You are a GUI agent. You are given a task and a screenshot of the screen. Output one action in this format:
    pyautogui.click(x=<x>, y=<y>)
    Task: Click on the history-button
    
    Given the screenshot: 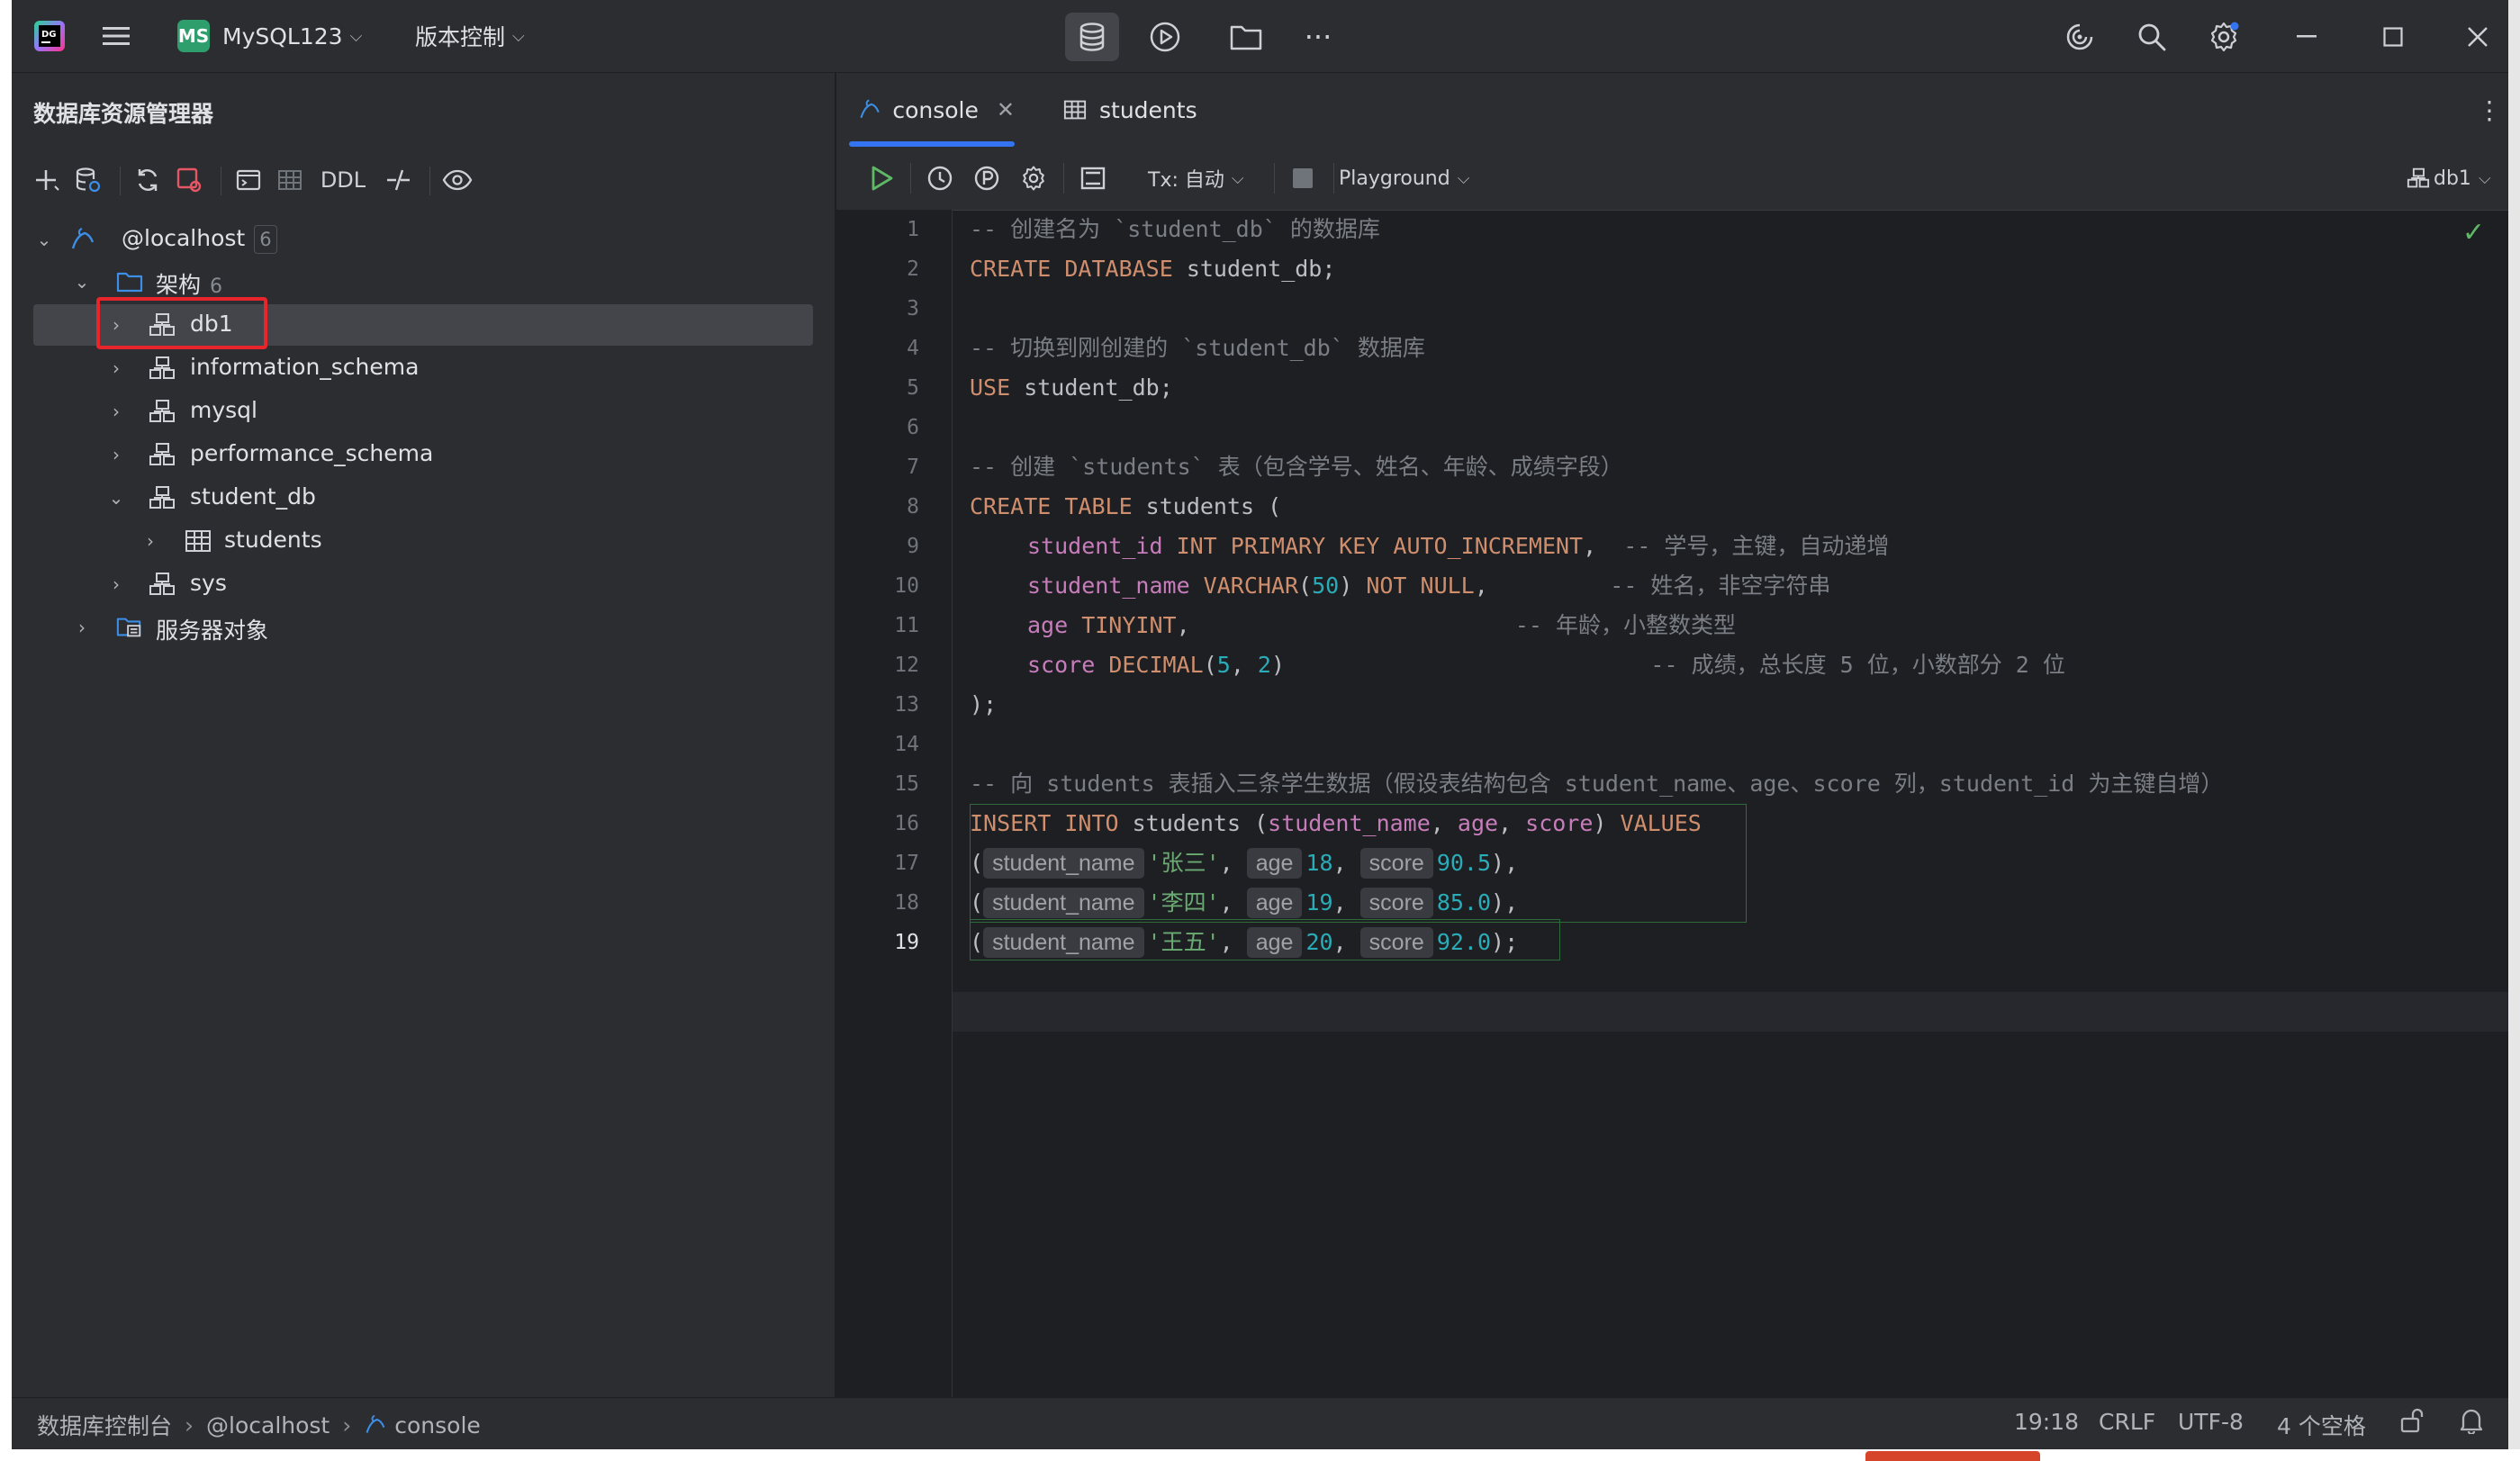 What is the action you would take?
    pyautogui.click(x=939, y=178)
    